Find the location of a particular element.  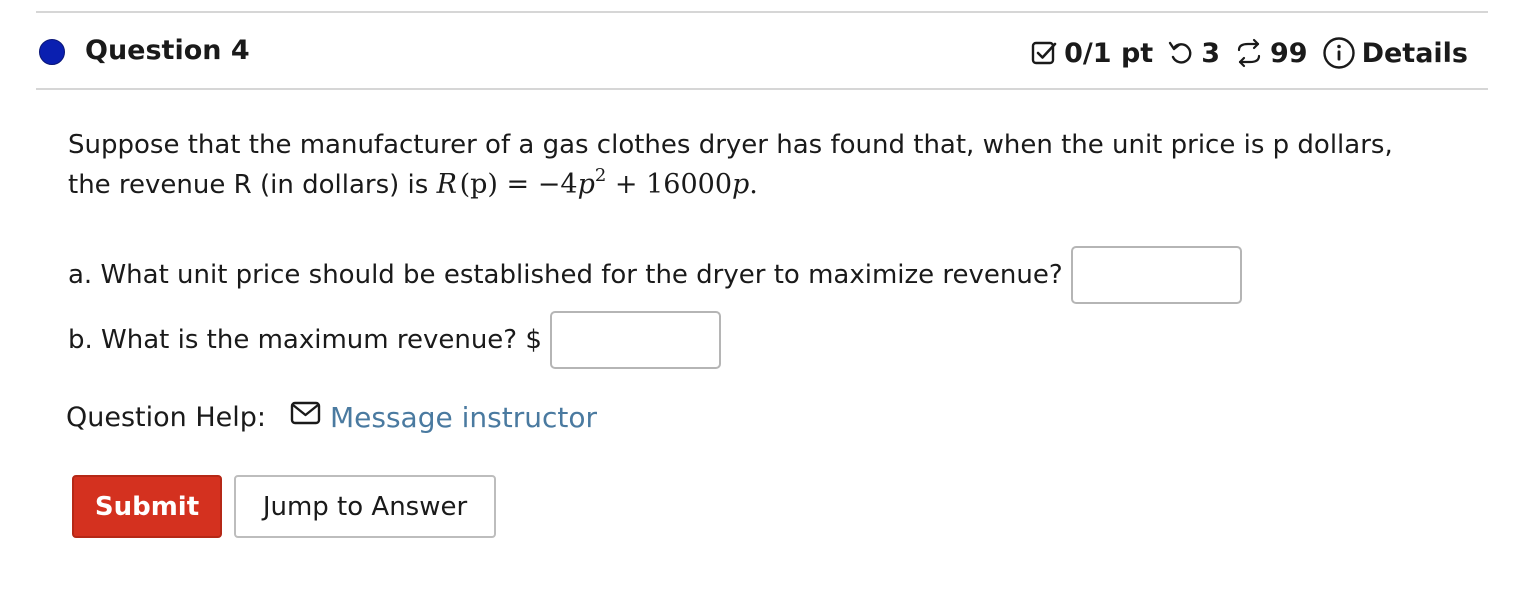

part-b: b. What is the maximum revenue? $ is located at coordinates (394, 340).